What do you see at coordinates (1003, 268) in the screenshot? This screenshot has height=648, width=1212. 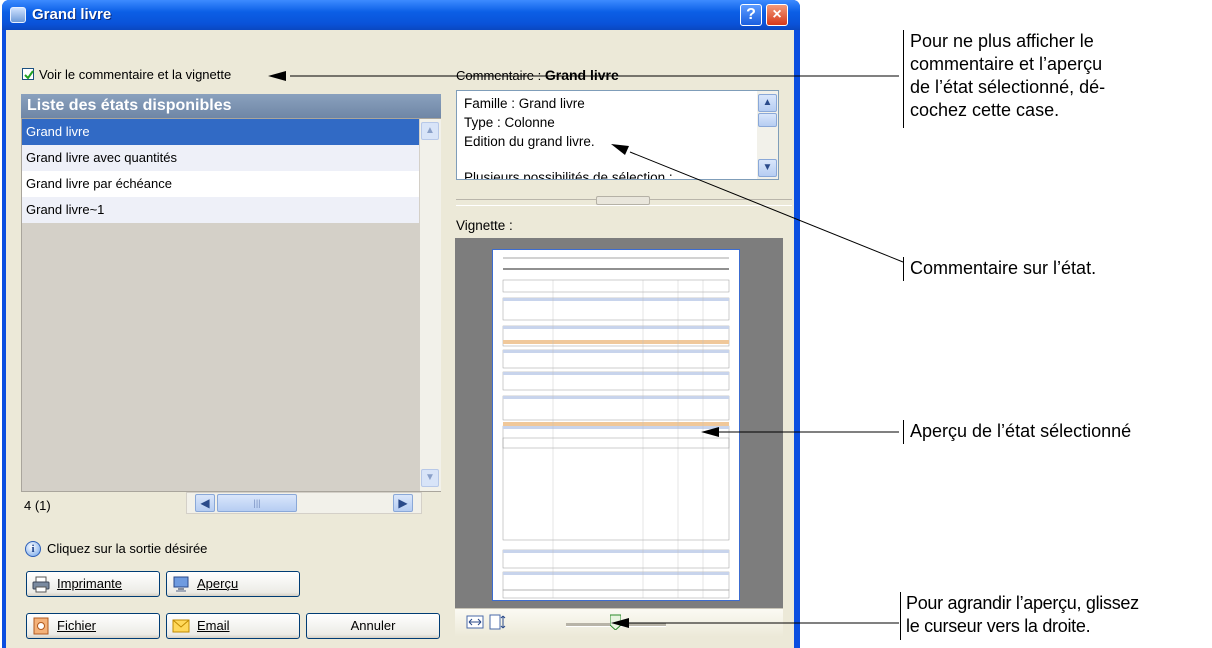 I see `comment-annotation: Commentaire sur l’état.` at bounding box center [1003, 268].